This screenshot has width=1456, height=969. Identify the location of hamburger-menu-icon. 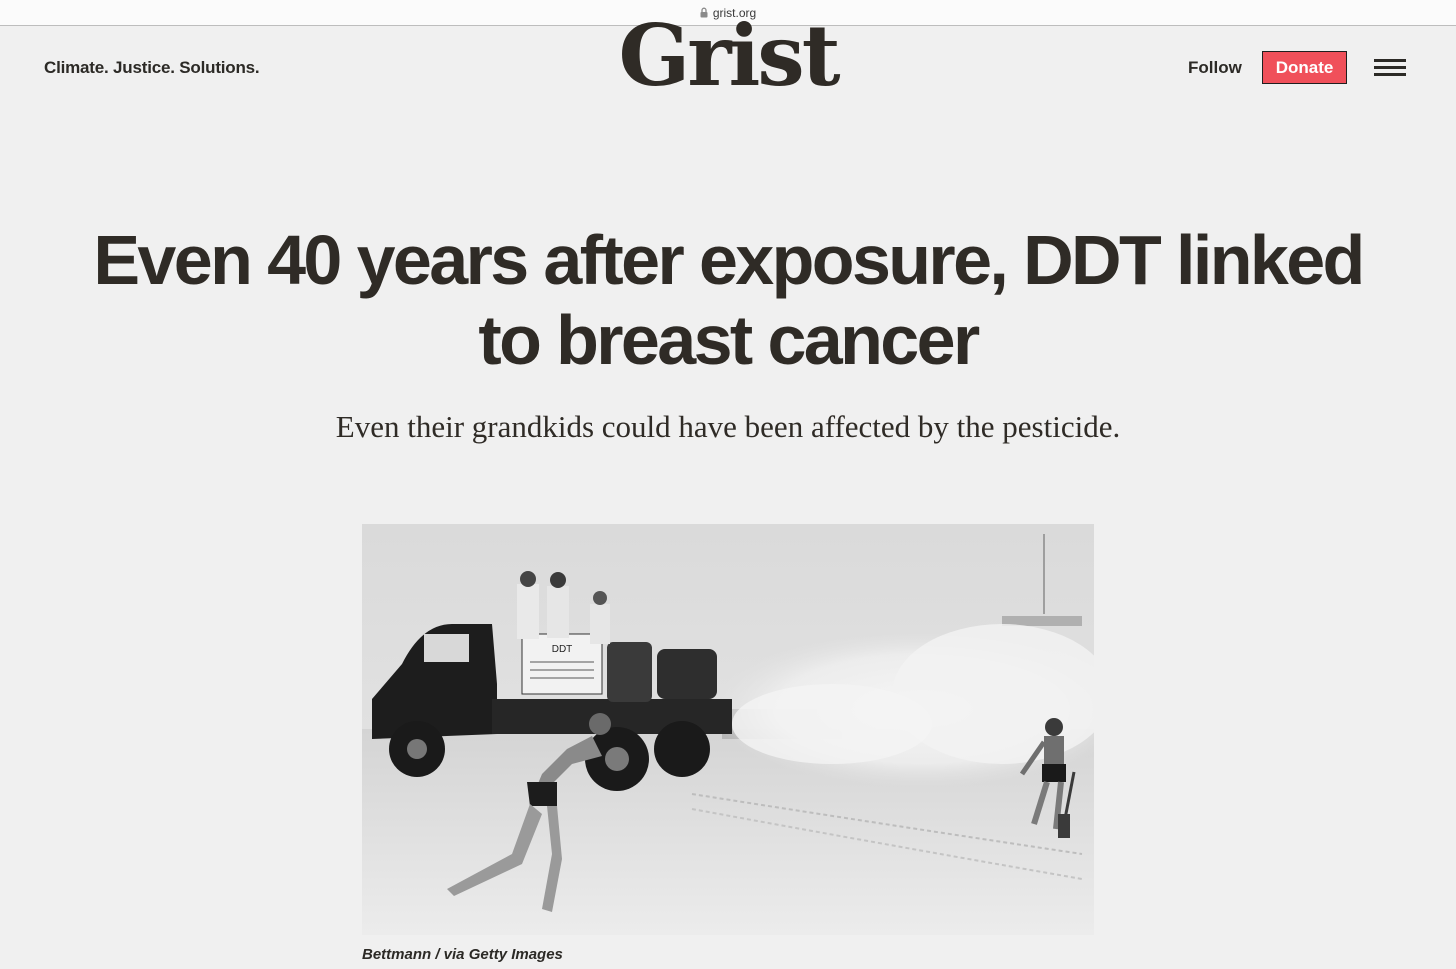
(1390, 68).